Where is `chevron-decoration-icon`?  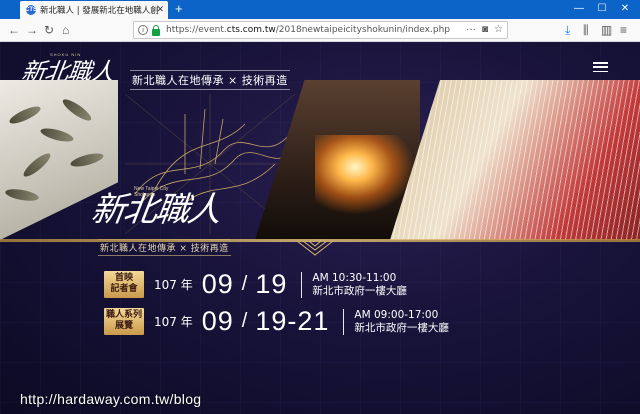
chevron-decoration-icon is located at coordinates (315, 248).